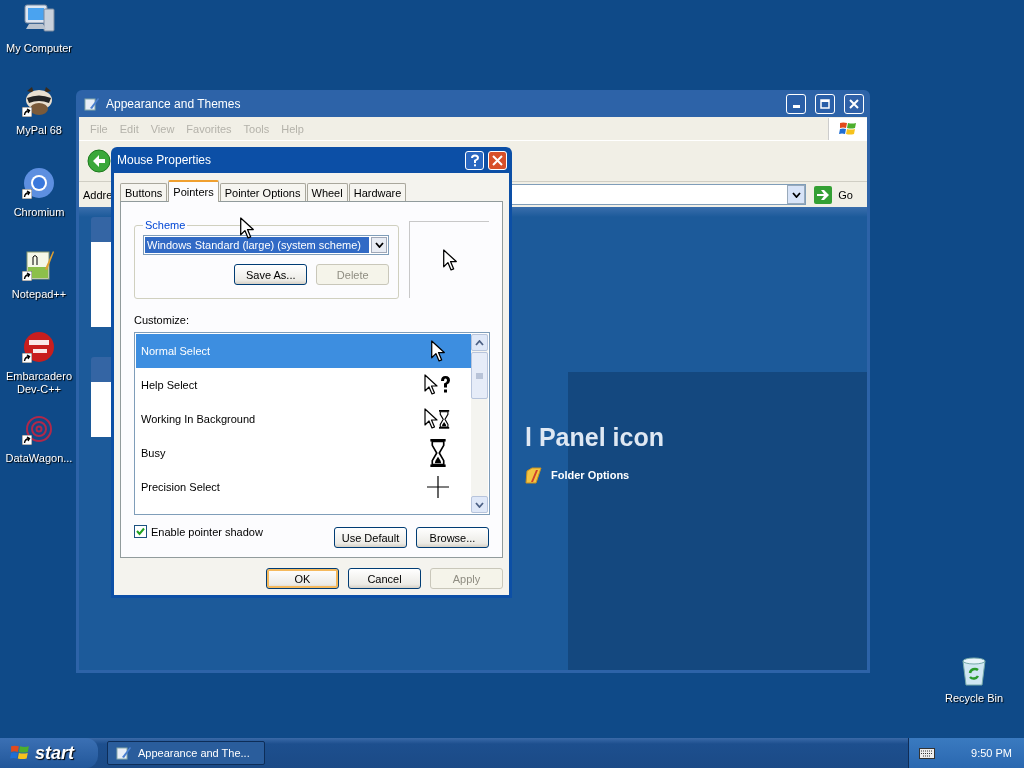  Describe the element at coordinates (39, 130) in the screenshot. I see `desktop-icon-label: MyPal 68` at that location.